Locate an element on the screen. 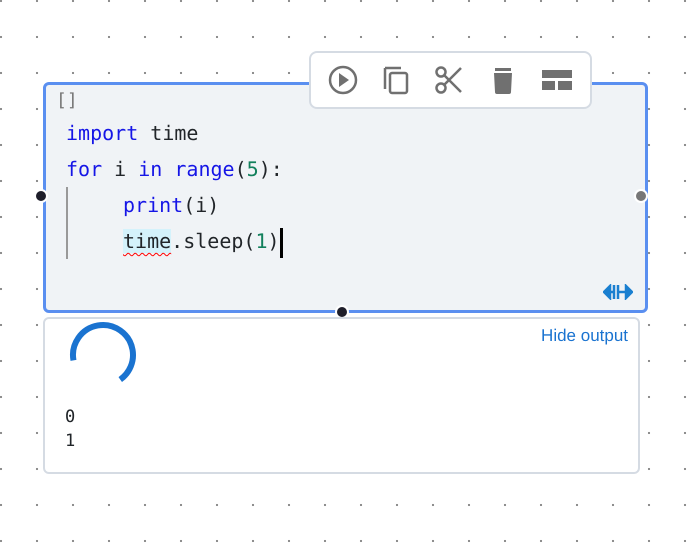 The image size is (688, 544). connection-handle is located at coordinates (41, 196).